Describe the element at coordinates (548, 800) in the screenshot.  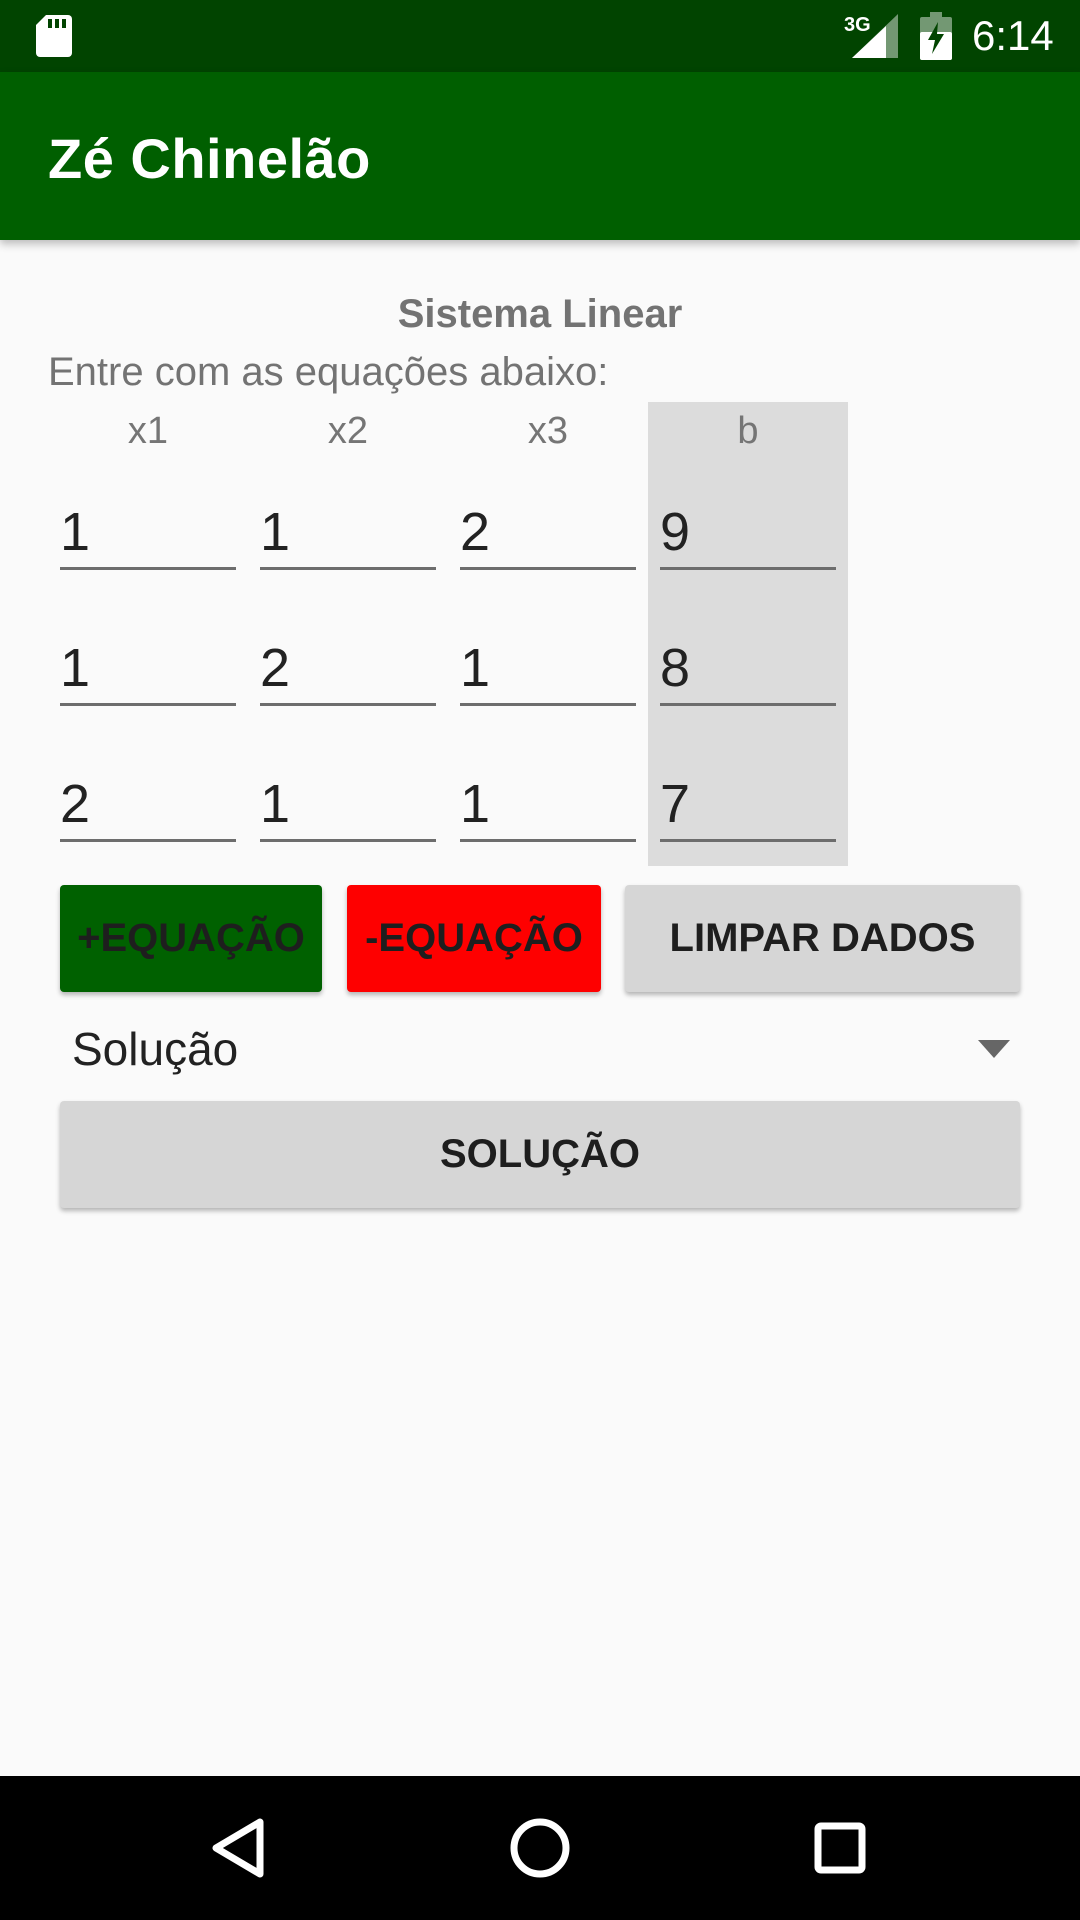
I see `coefficient-field-r3-x3` at that location.